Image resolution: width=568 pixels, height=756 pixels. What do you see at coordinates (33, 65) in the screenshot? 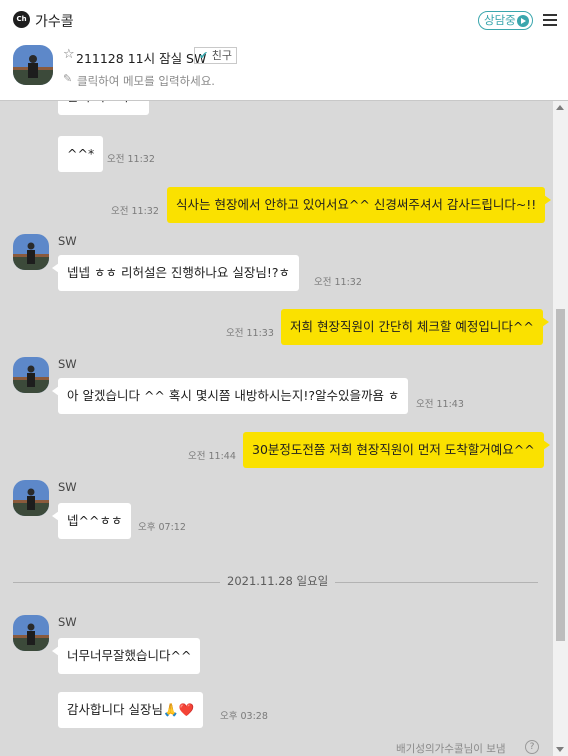
I see `profile-avatar` at bounding box center [33, 65].